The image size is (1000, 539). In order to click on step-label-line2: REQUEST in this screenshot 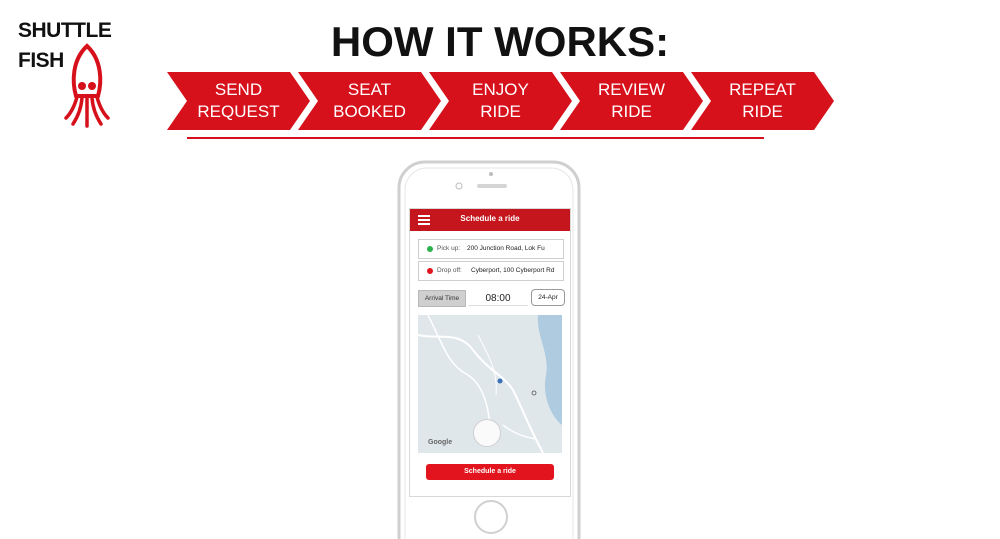, I will do `click(238, 111)`.